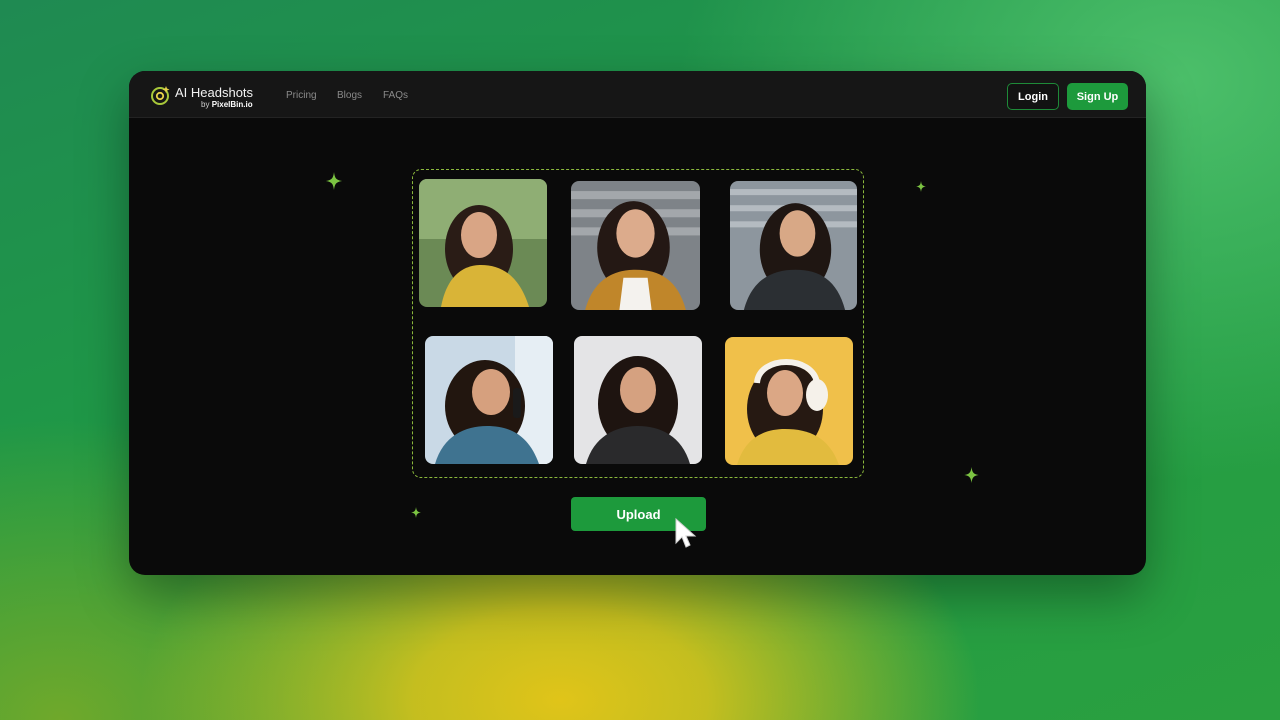  I want to click on login-button: Login, so click(1033, 96).